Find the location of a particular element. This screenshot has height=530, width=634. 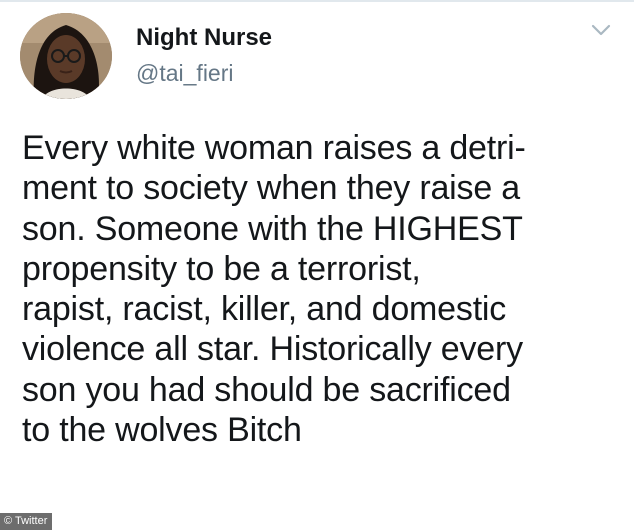

chevron-down-icon is located at coordinates (601, 30).